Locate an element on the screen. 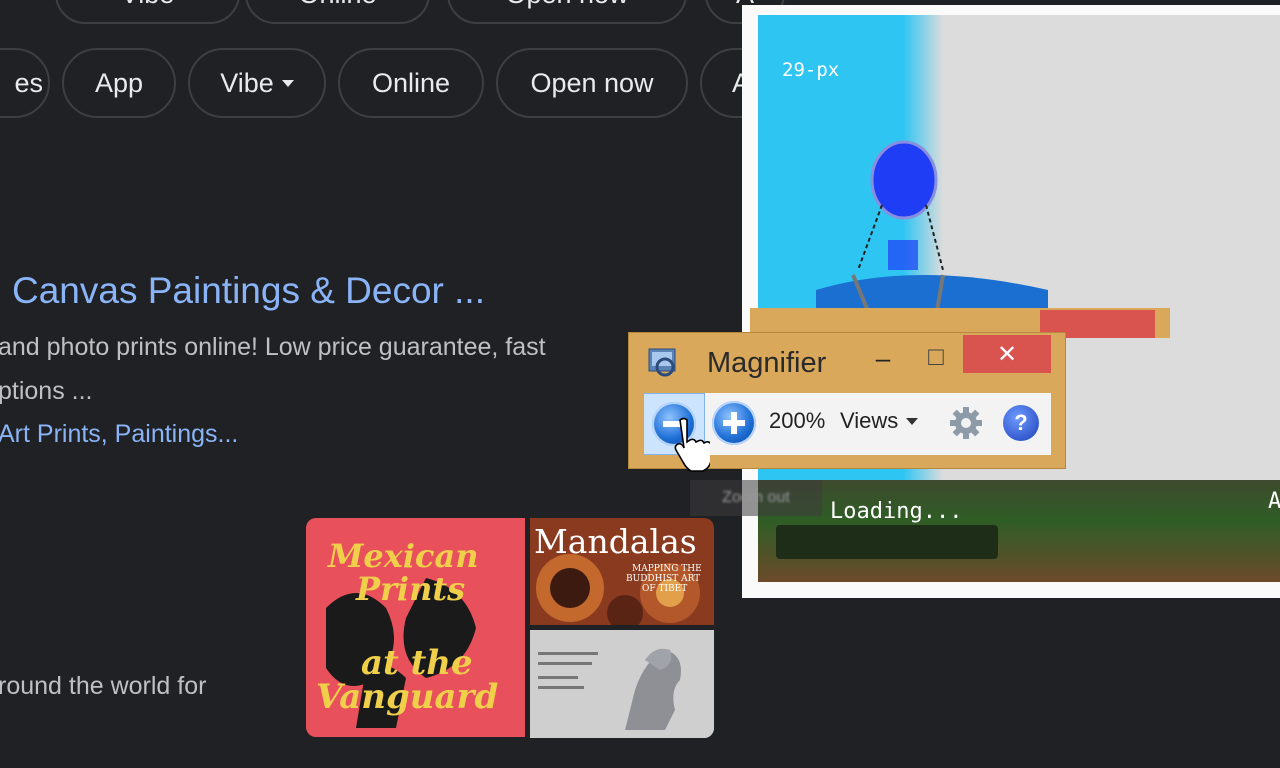 The image size is (1280, 768). magnifier-app-icon is located at coordinates (663, 362).